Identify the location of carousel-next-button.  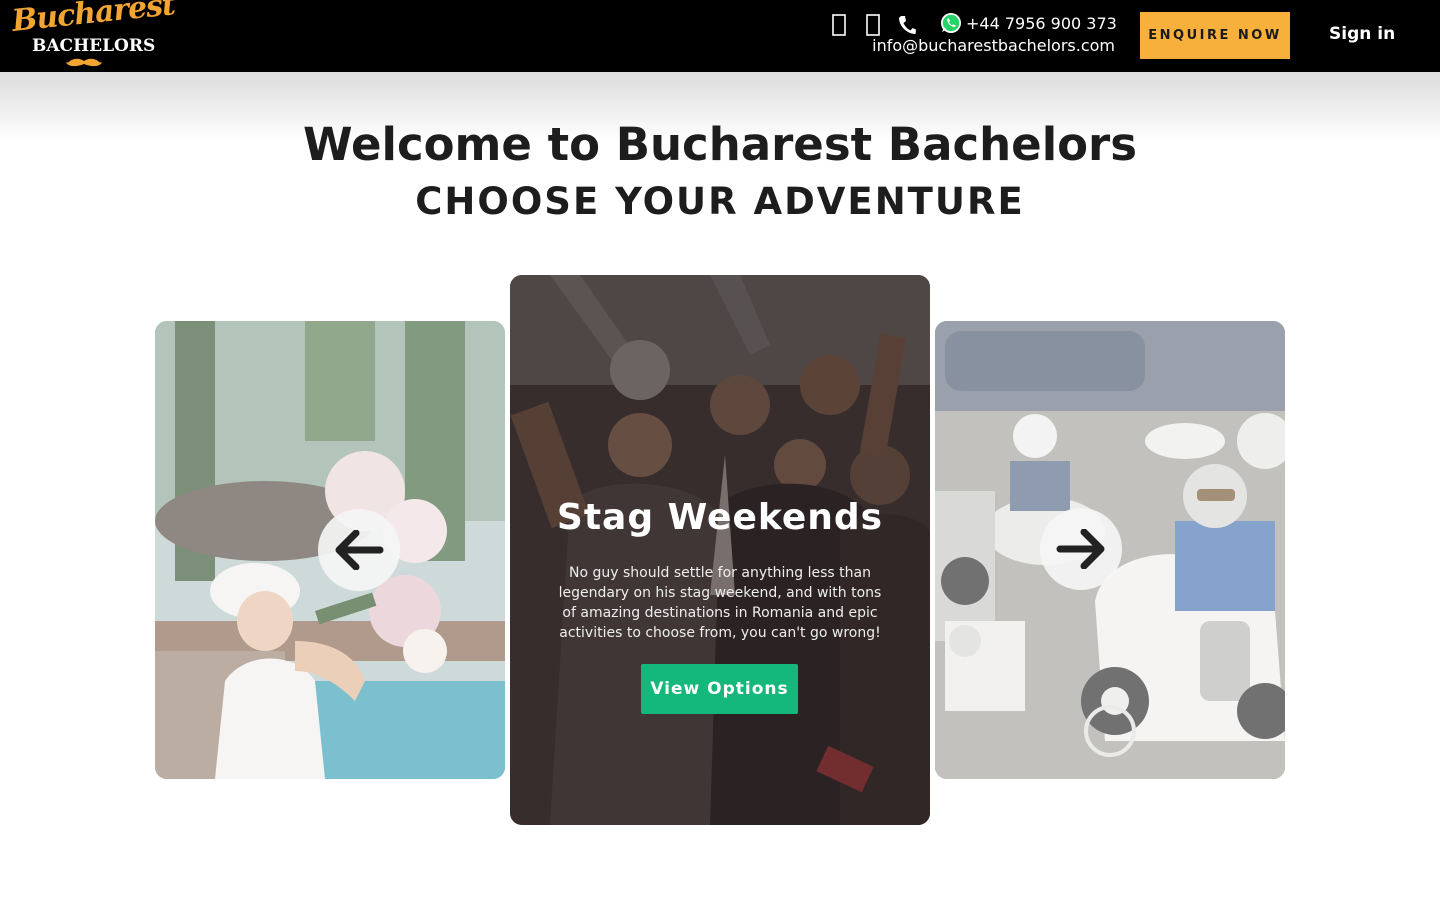
(1081, 549).